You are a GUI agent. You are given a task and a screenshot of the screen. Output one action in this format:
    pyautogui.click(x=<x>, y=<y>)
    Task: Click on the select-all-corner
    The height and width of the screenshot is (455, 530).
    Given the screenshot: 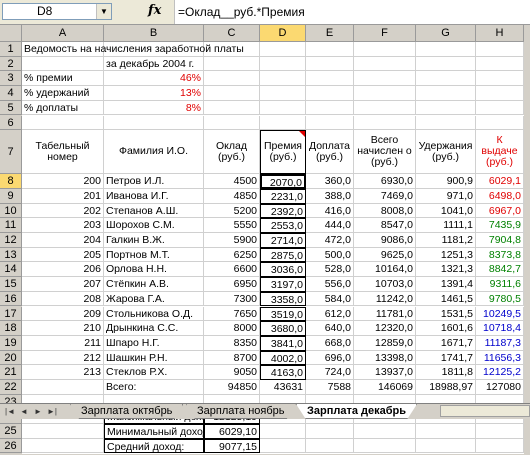 What is the action you would take?
    pyautogui.click(x=11, y=33)
    